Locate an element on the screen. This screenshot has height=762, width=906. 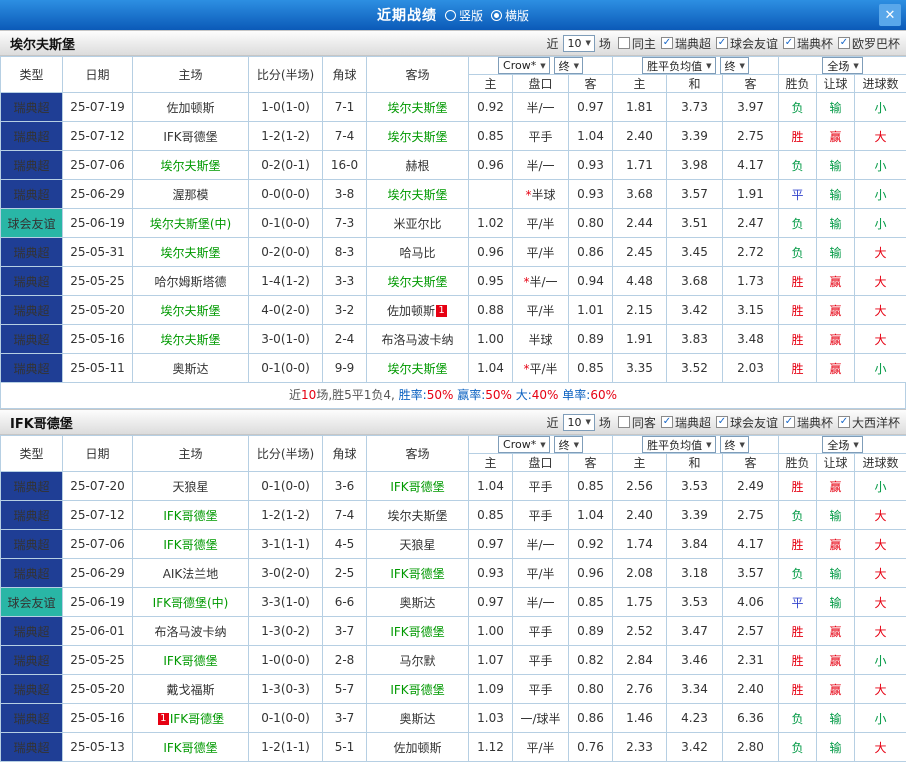
home-team-cell: 1IFK哥德堡 is located at coordinates (191, 718).